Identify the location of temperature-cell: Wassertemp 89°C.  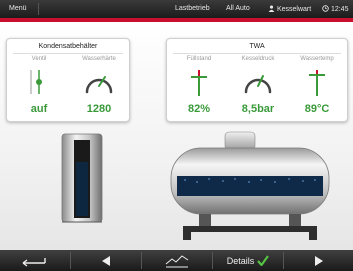
(317, 85).